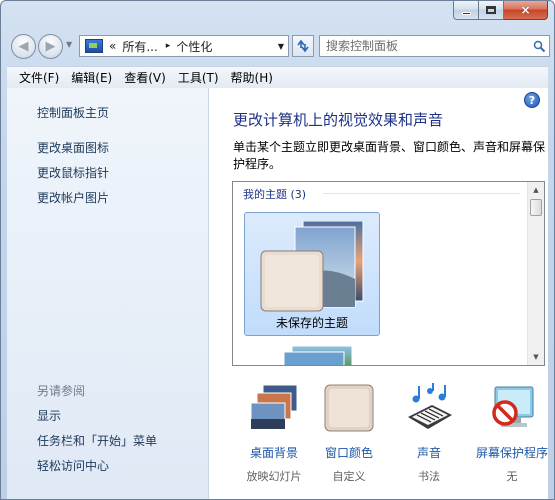 The width and height of the screenshot is (555, 500). I want to click on sounds-button: 声音 书法, so click(429, 433).